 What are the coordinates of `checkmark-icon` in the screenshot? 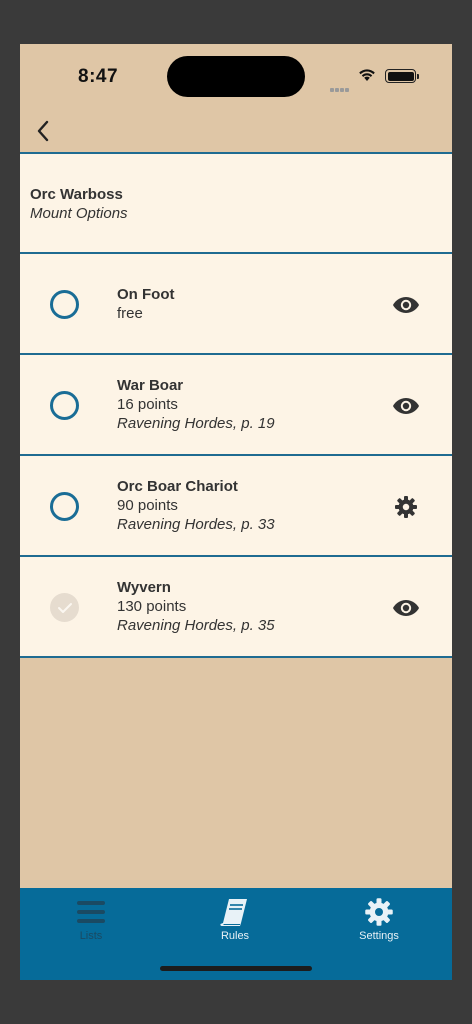 It's located at (64, 607).